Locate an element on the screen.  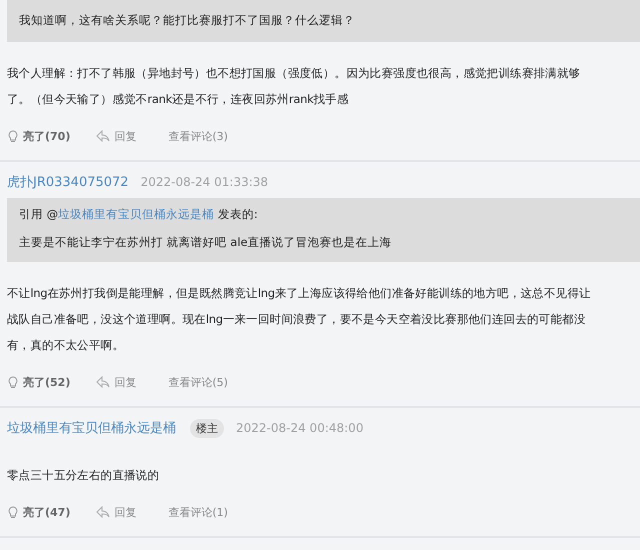
author-badge: 楼主 is located at coordinates (207, 428).